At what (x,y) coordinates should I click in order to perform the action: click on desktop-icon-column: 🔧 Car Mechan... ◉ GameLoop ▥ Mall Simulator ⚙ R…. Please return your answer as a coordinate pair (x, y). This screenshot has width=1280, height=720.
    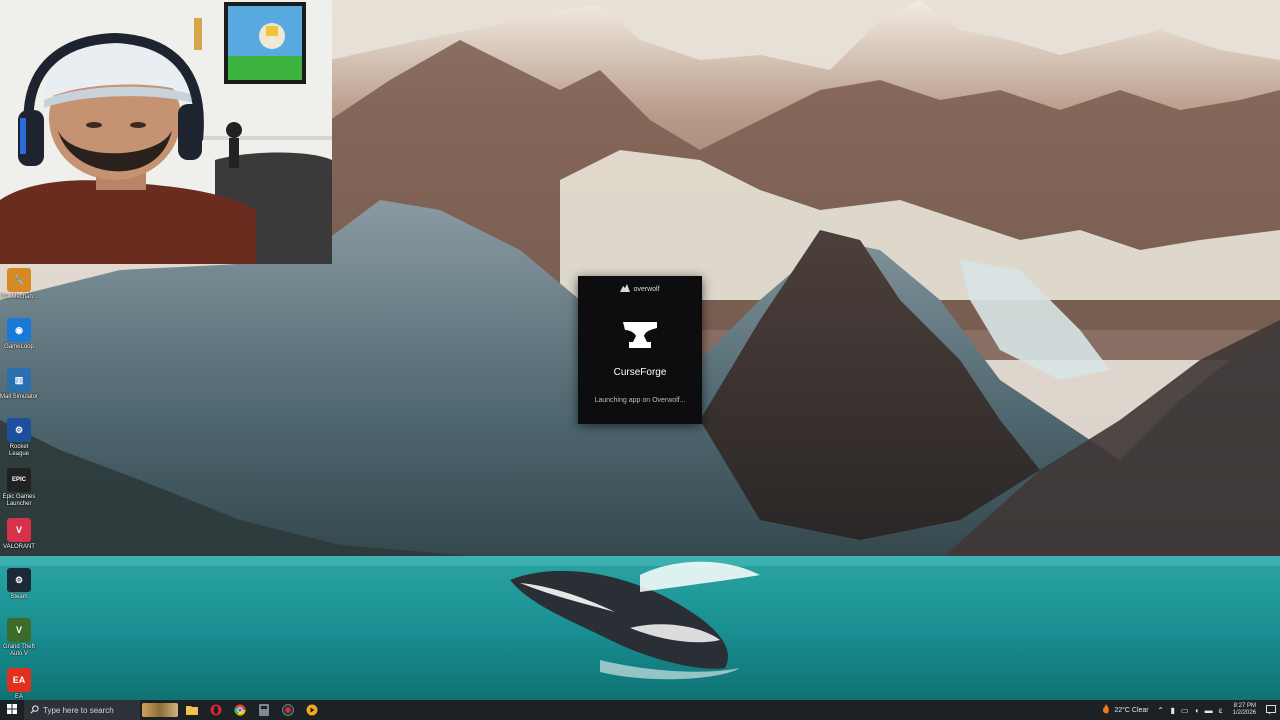
    Looking at the image, I should click on (19, 491).